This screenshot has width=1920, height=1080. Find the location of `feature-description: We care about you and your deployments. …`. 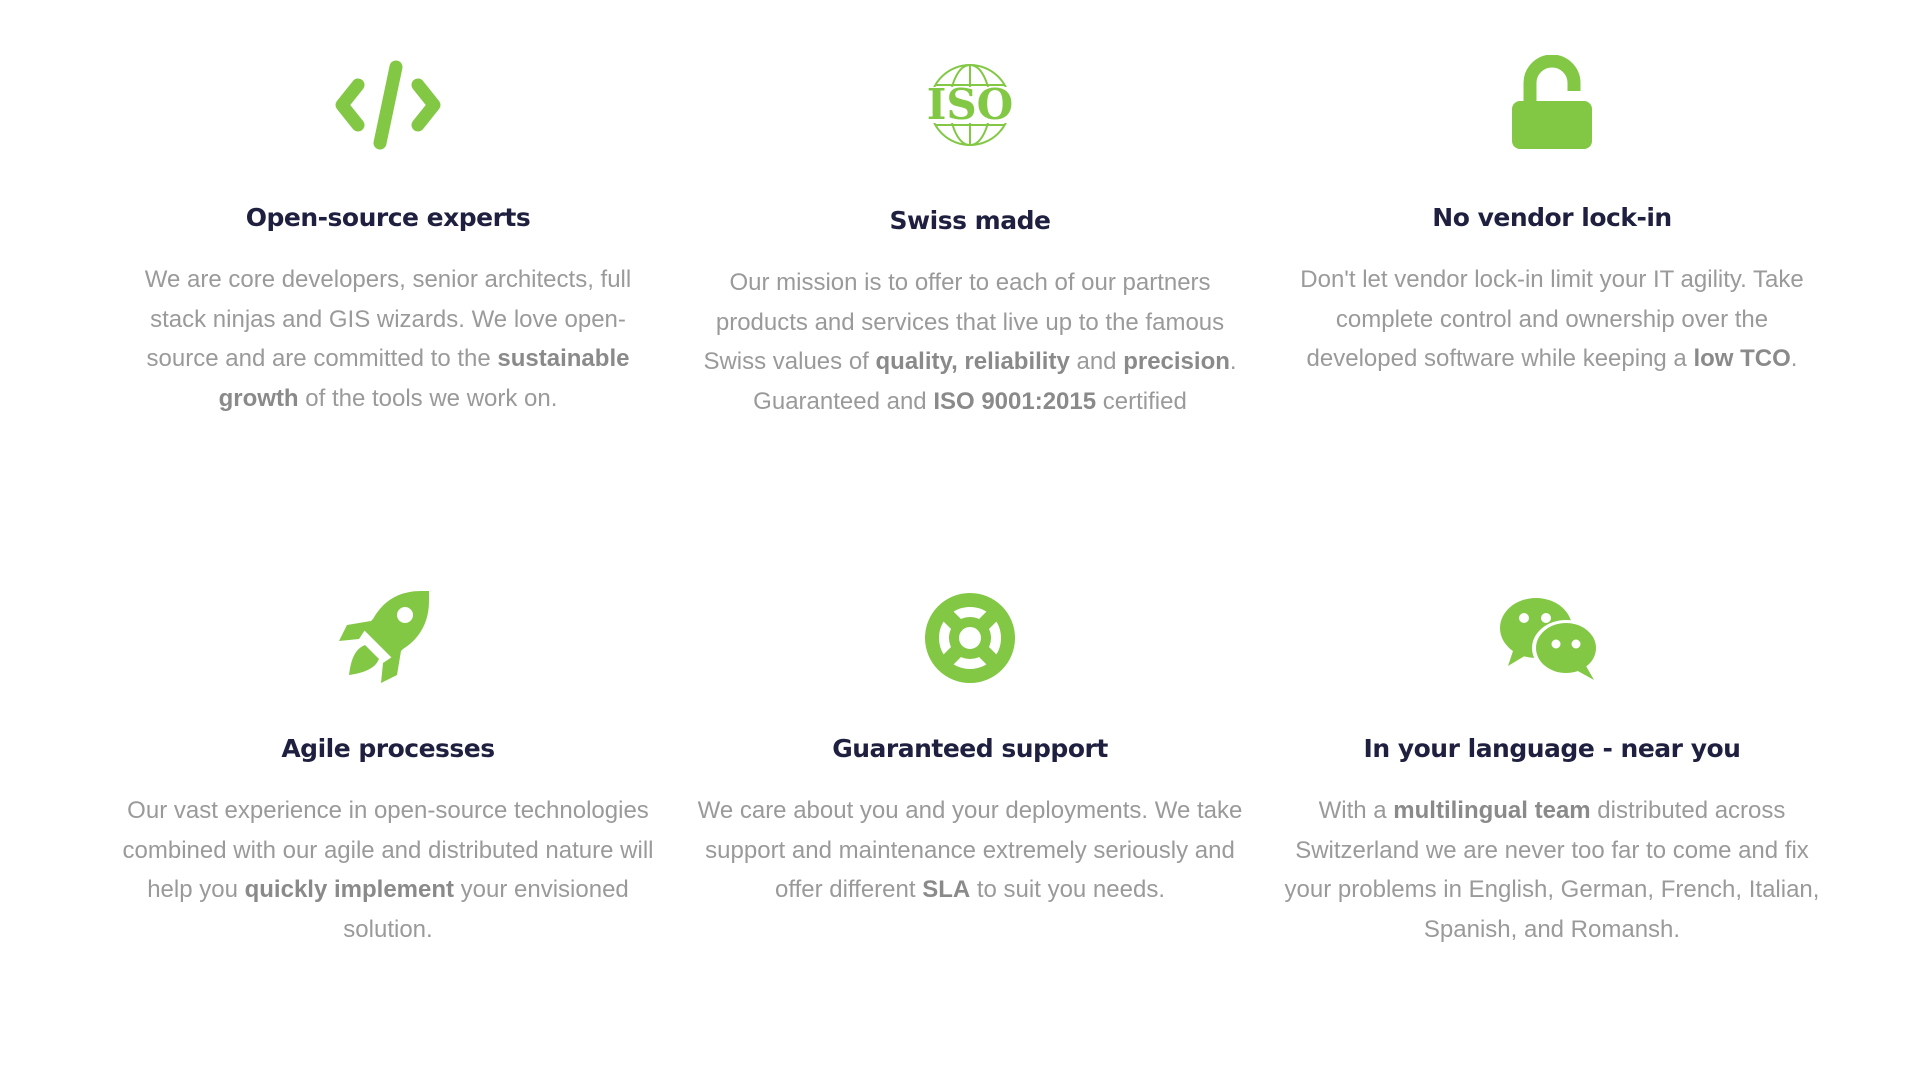

feature-description: We care about you and your deployments. … is located at coordinates (970, 850).